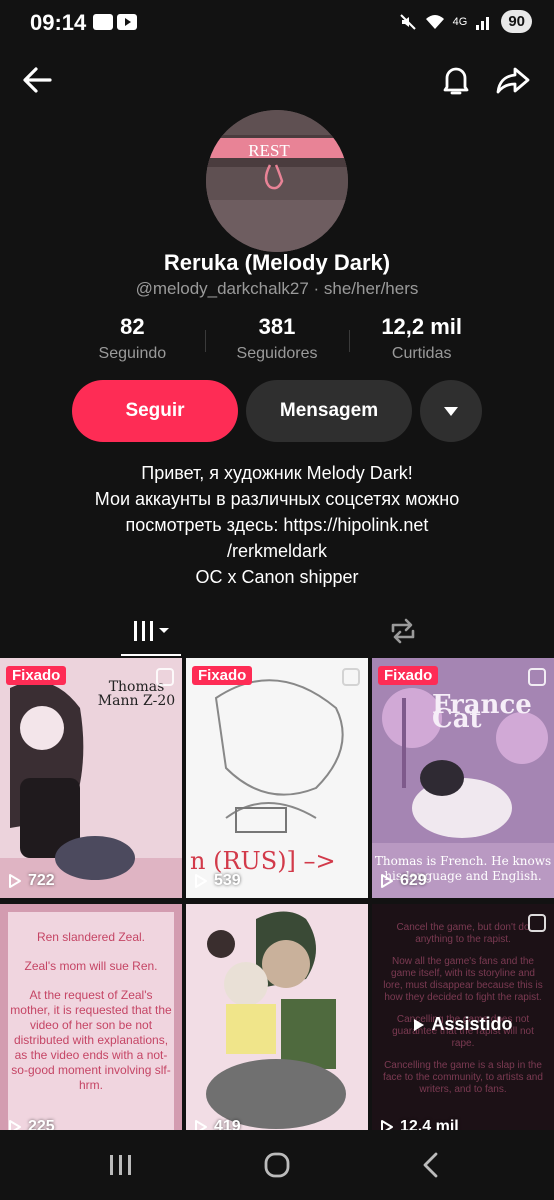 The image size is (554, 1200). I want to click on bio-link: /rerkmeldark, so click(277, 551).